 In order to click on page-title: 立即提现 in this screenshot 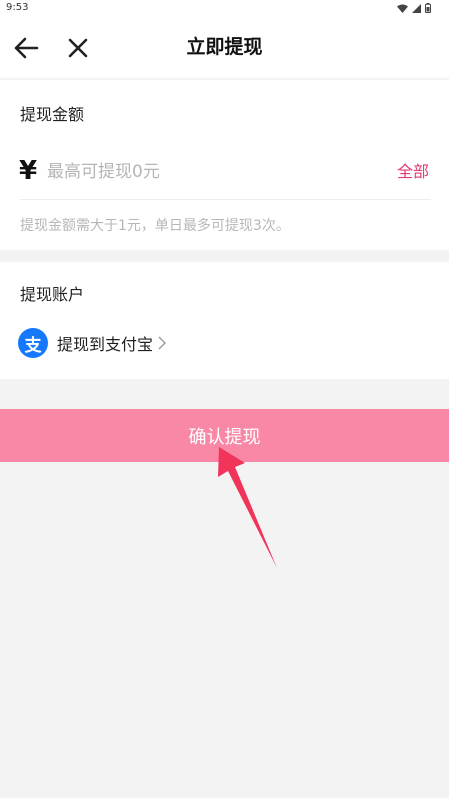, I will do `click(224, 47)`.